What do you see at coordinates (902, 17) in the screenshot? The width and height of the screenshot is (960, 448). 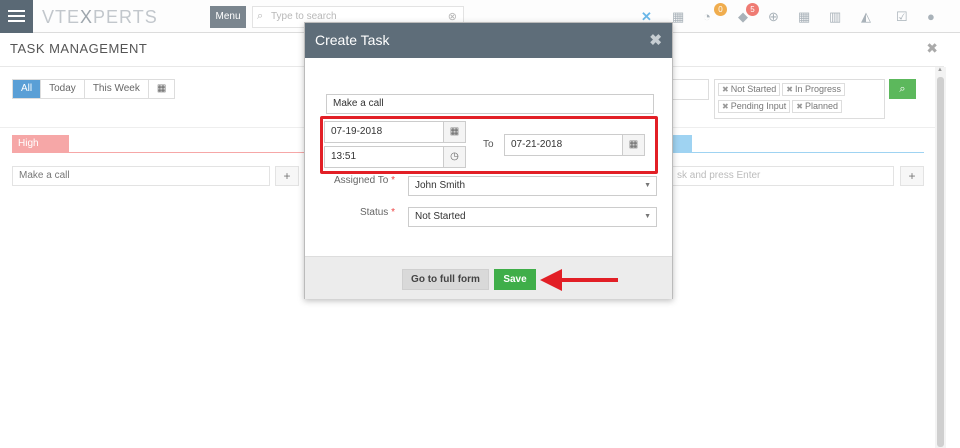 I see `checkbox-icon: ☑` at bounding box center [902, 17].